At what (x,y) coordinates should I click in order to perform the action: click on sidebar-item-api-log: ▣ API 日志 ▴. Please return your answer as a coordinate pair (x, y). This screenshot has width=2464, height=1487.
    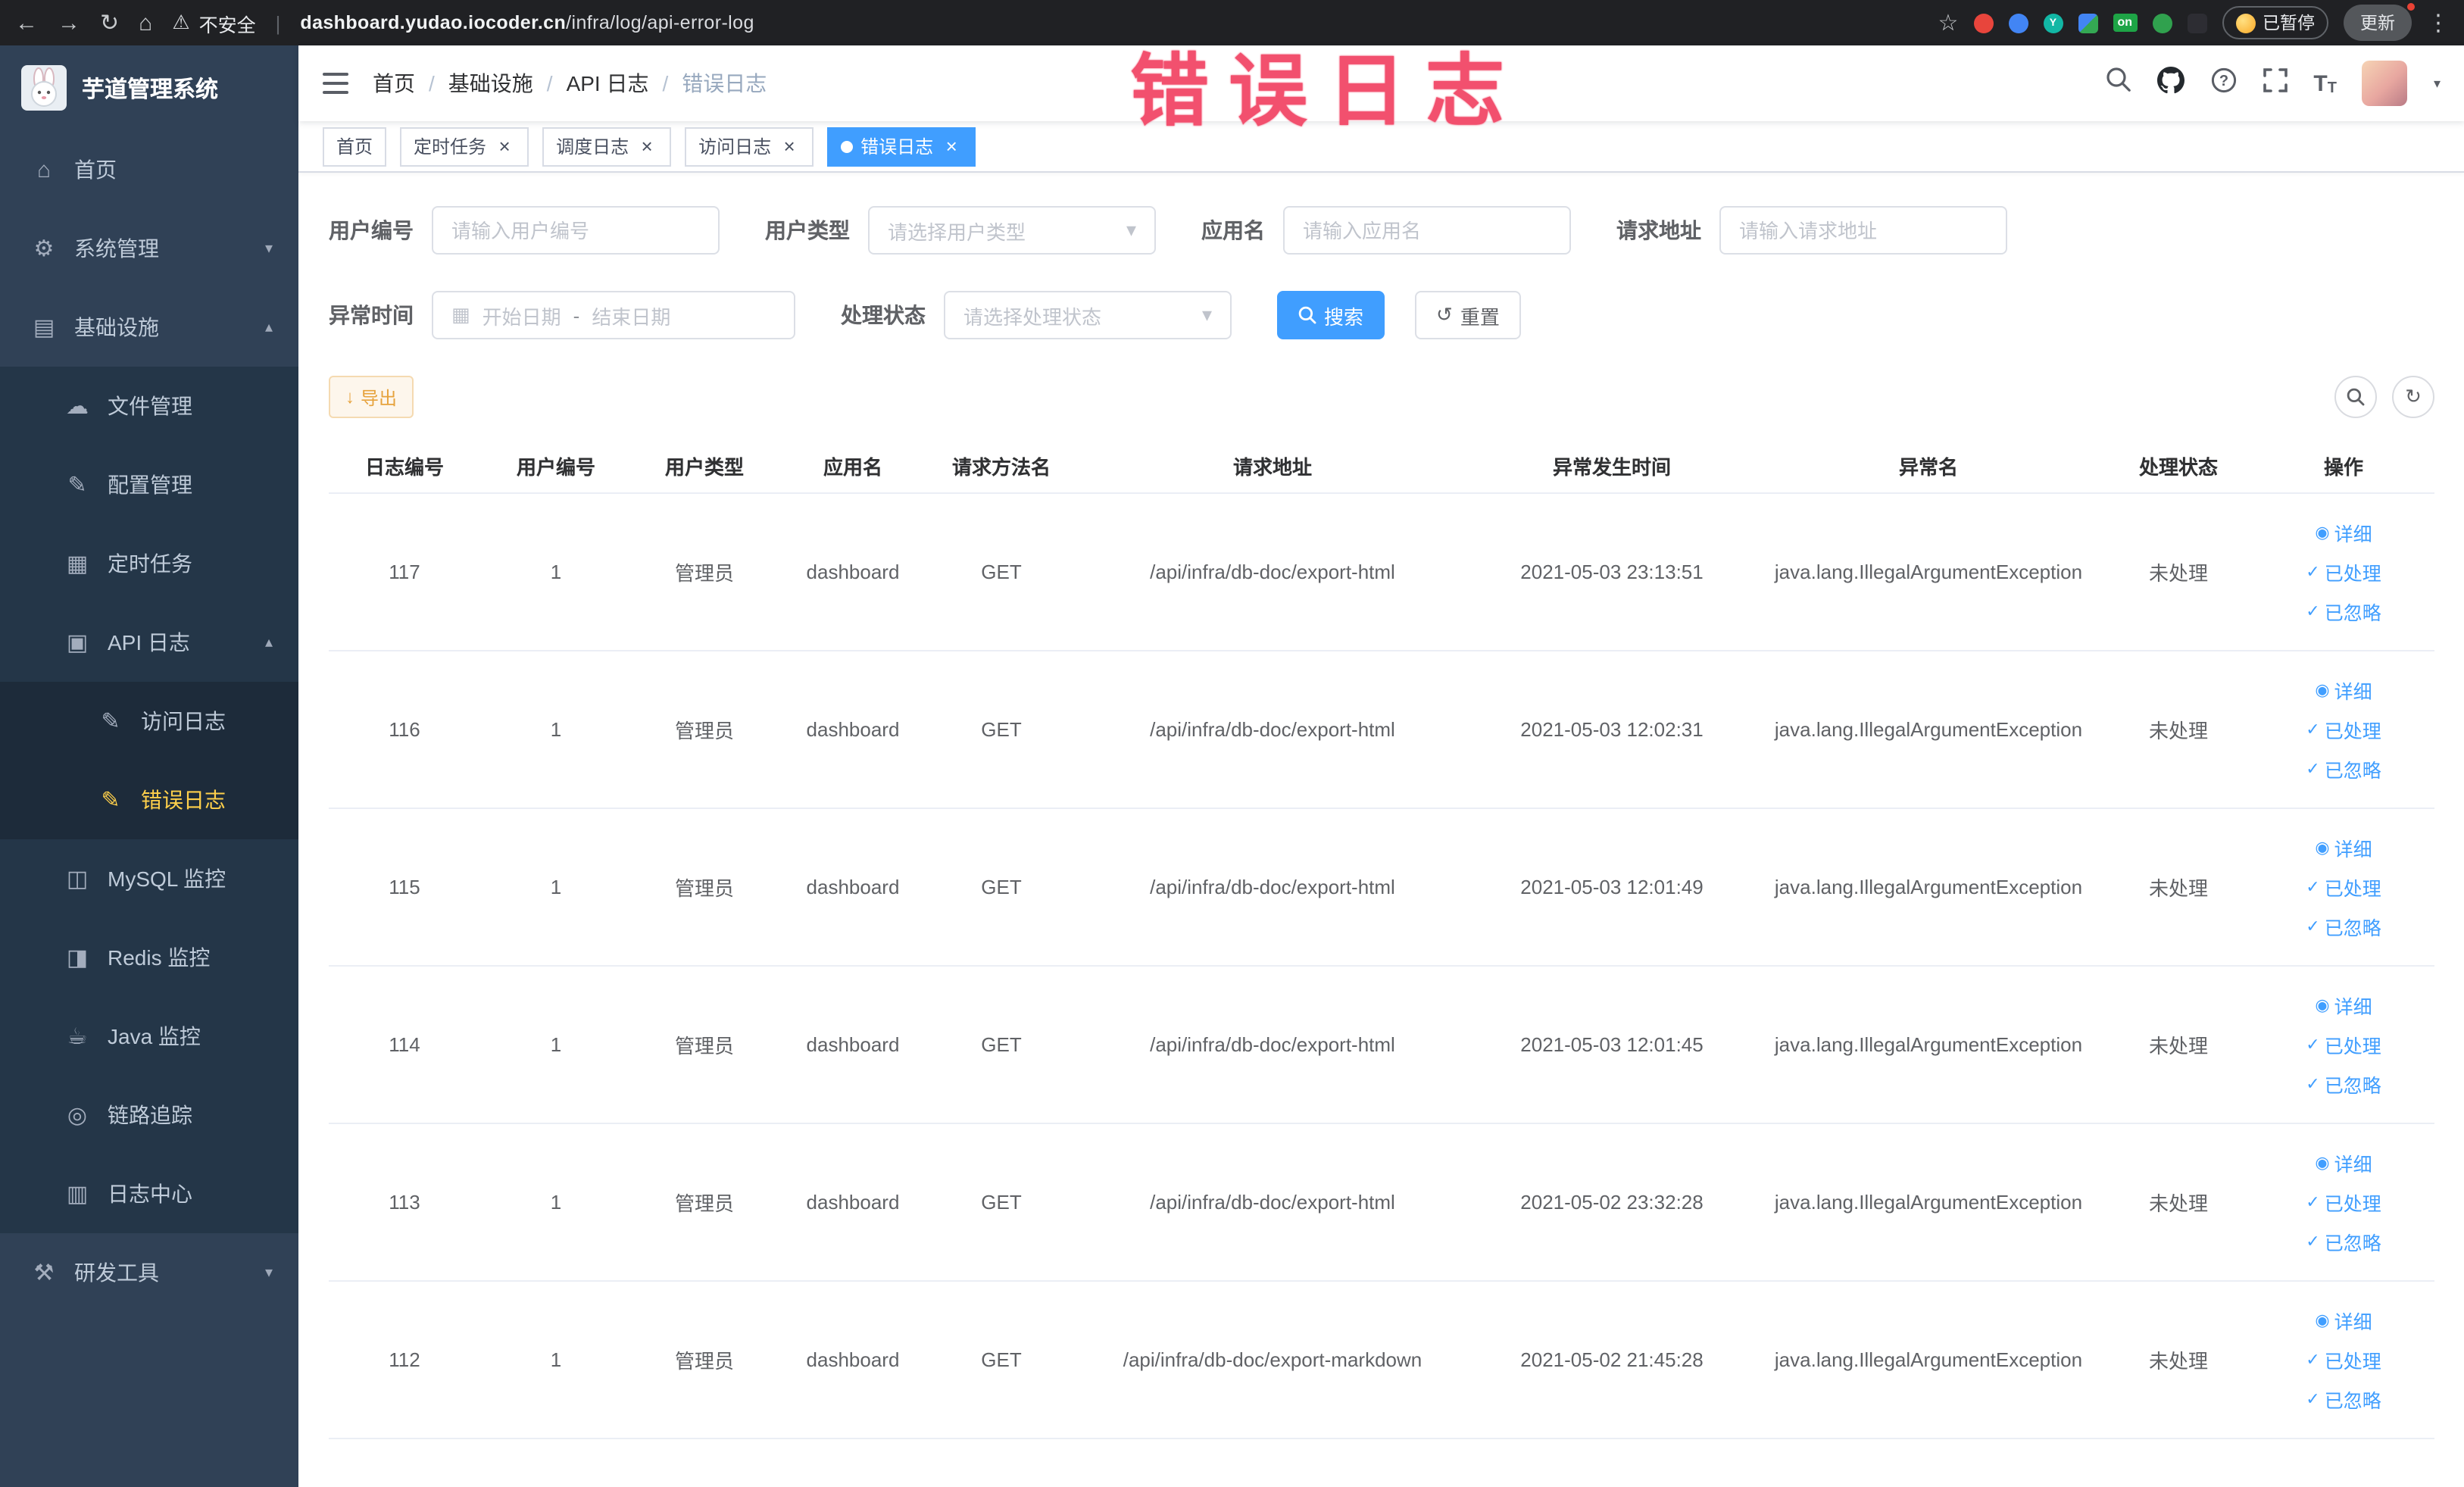
    Looking at the image, I should click on (149, 642).